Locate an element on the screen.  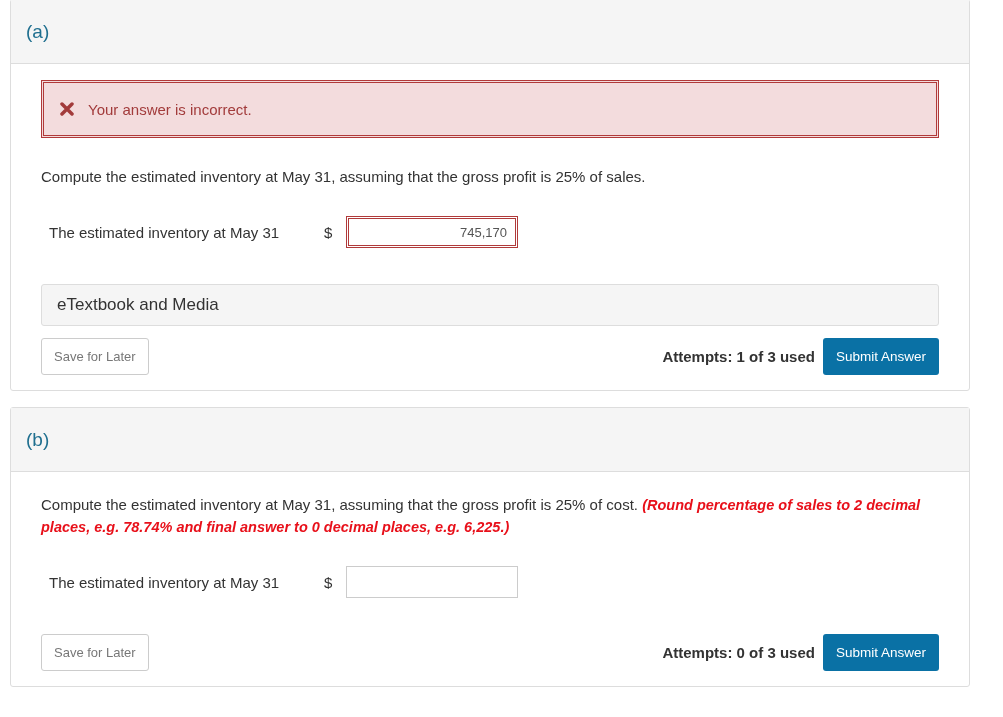
question-text: Compute the estimated inventory at May 31, assuming that the gross profit is 25% of cost. (Round percentage of sales to 2 decimal places, e.g. 78.74% and final answer to 0 decimal places, e.g. 6,225.) is located at coordinates (481, 516).